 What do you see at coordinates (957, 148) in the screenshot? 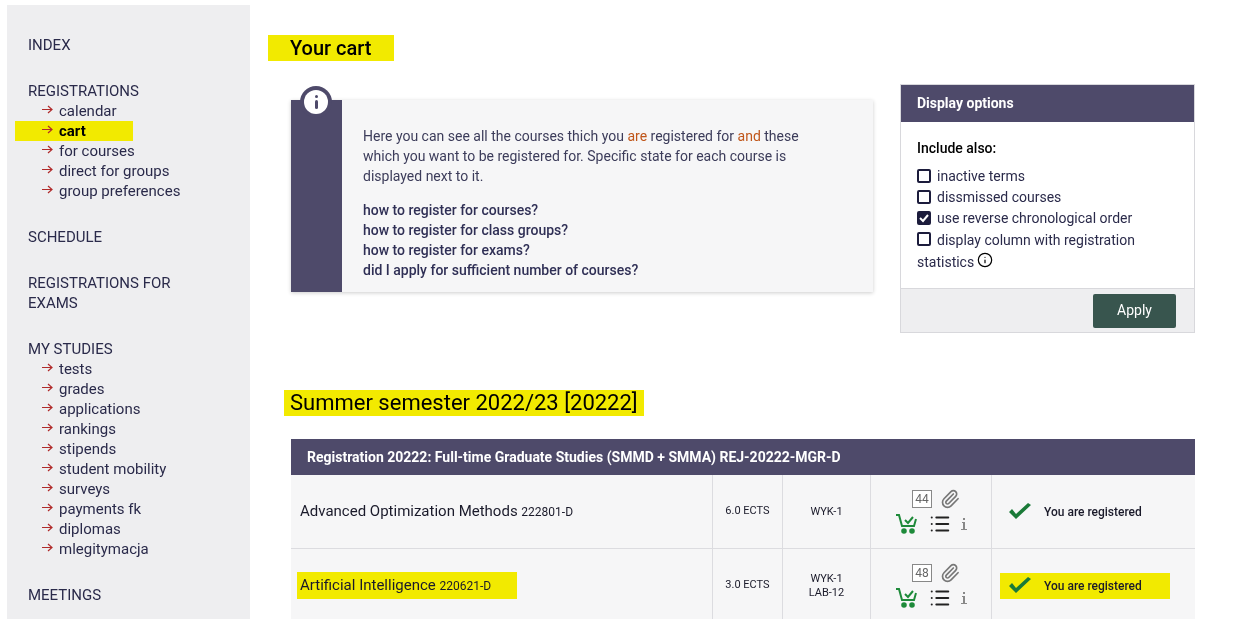
I see `include-label: Include also:` at bounding box center [957, 148].